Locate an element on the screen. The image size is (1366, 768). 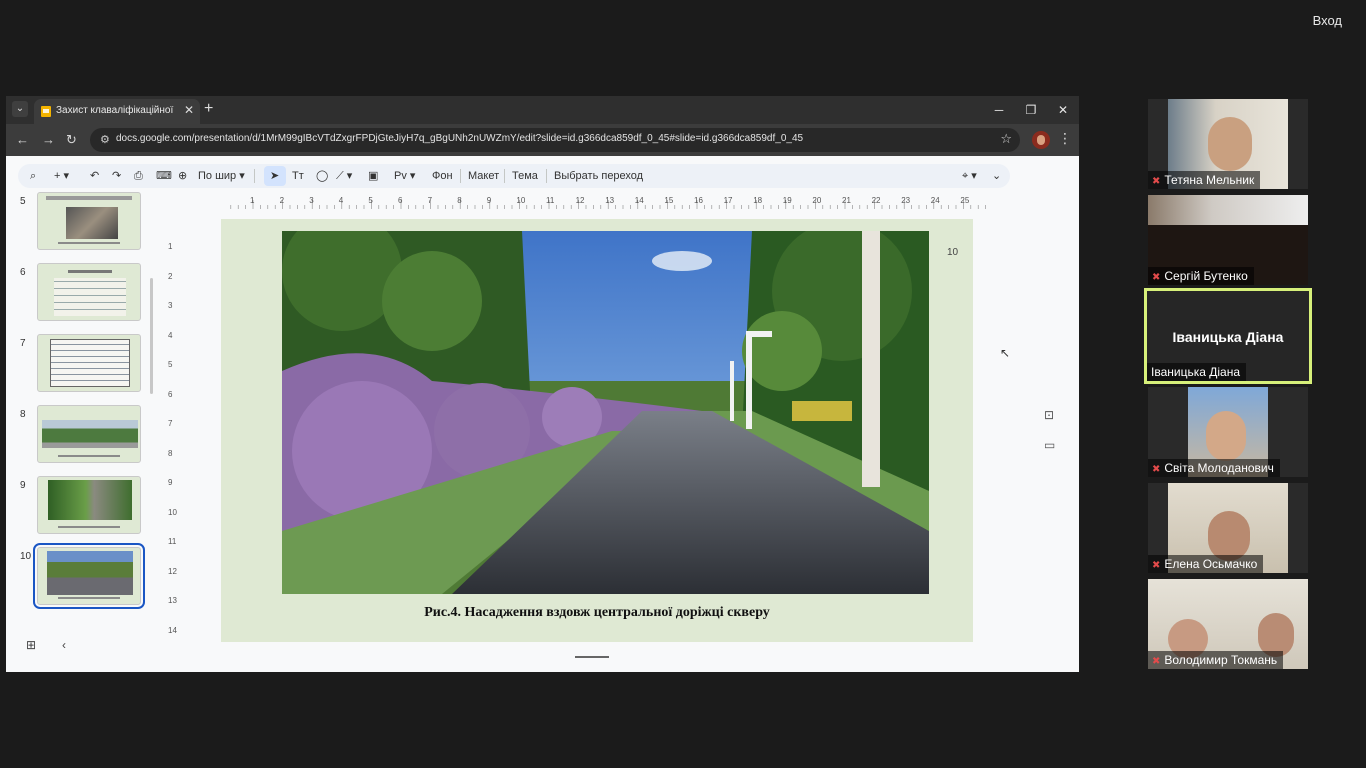
ruler-number: 2 is located at coordinates (170, 276).